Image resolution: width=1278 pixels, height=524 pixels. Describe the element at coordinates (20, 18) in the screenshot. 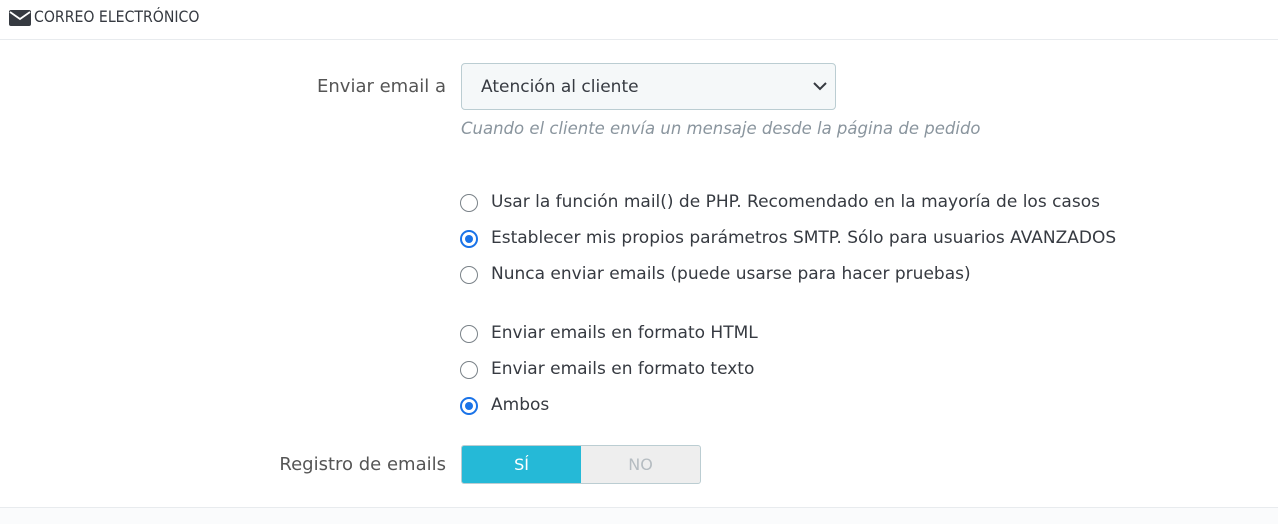

I see `envelope-icon` at that location.